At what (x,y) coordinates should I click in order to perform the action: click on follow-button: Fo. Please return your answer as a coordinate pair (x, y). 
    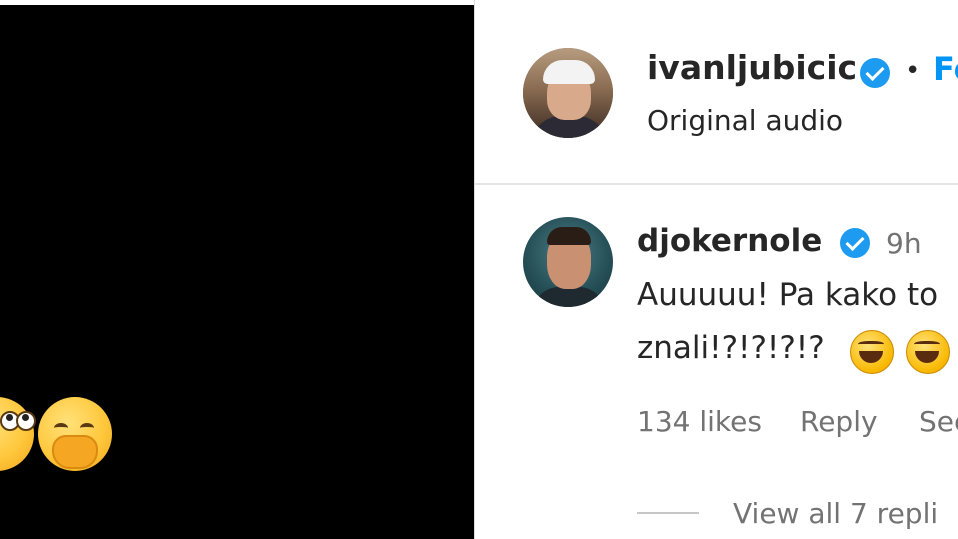
    Looking at the image, I should click on (945, 69).